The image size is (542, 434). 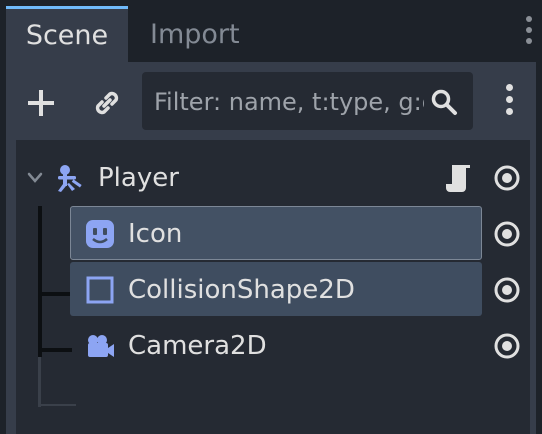 I want to click on tree-item-player: Player, so click(x=273, y=178).